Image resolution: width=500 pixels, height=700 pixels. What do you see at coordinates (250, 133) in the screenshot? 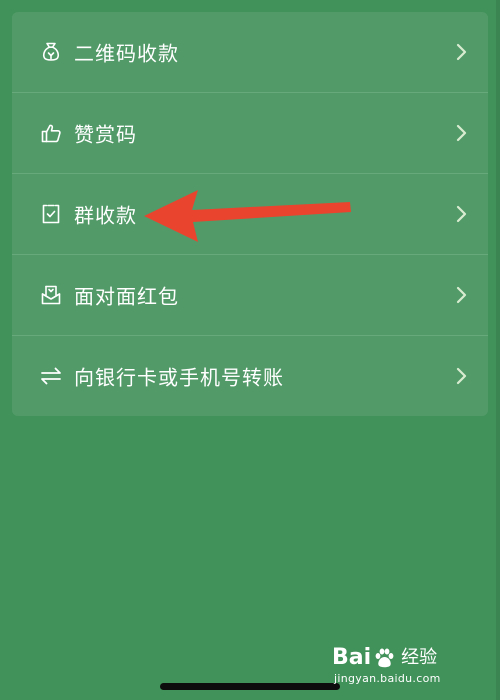
I see `menu-item-appreciation-code: 赞赏码` at bounding box center [250, 133].